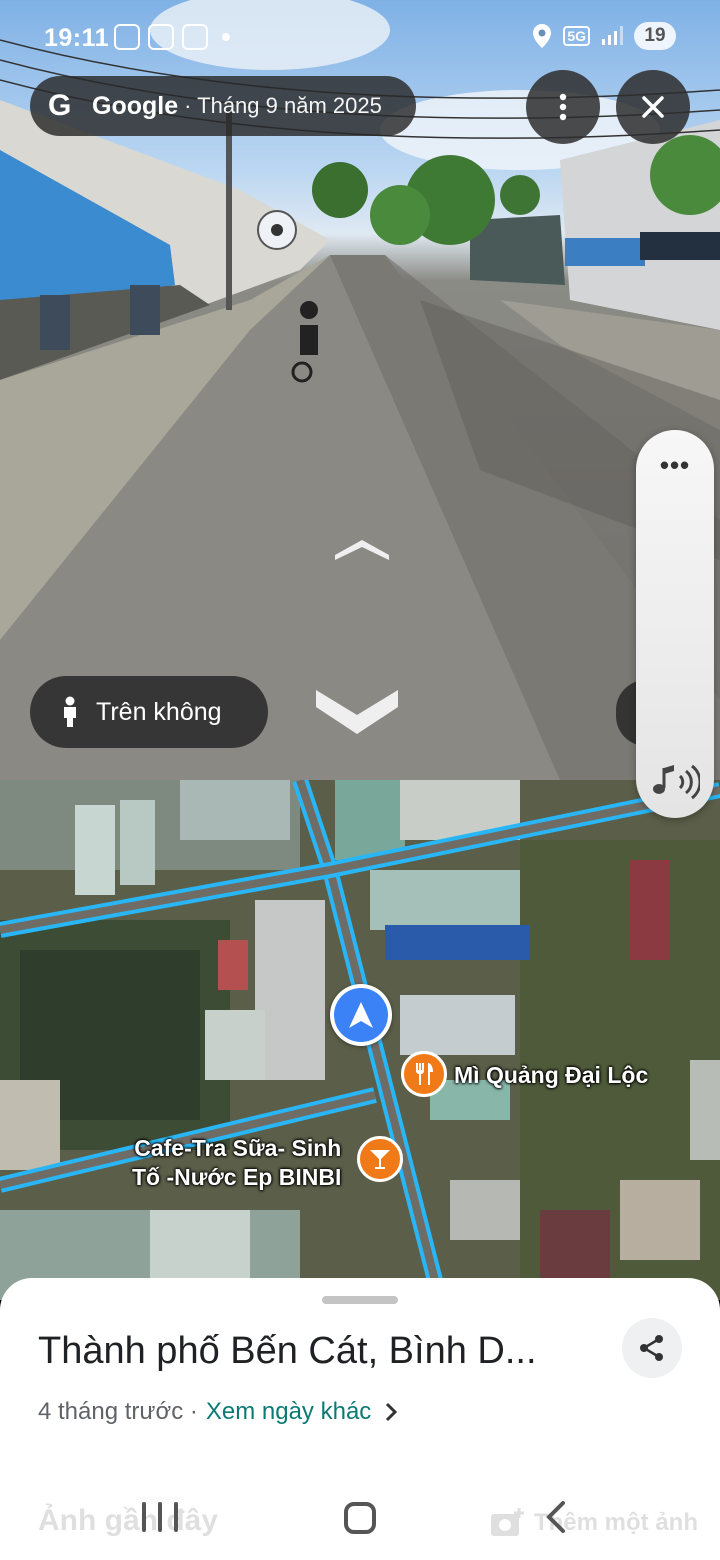 Image resolution: width=720 pixels, height=1560 pixels. I want to click on photo-date-row: 4 tháng trước · Xem ngày khác, so click(218, 1412).